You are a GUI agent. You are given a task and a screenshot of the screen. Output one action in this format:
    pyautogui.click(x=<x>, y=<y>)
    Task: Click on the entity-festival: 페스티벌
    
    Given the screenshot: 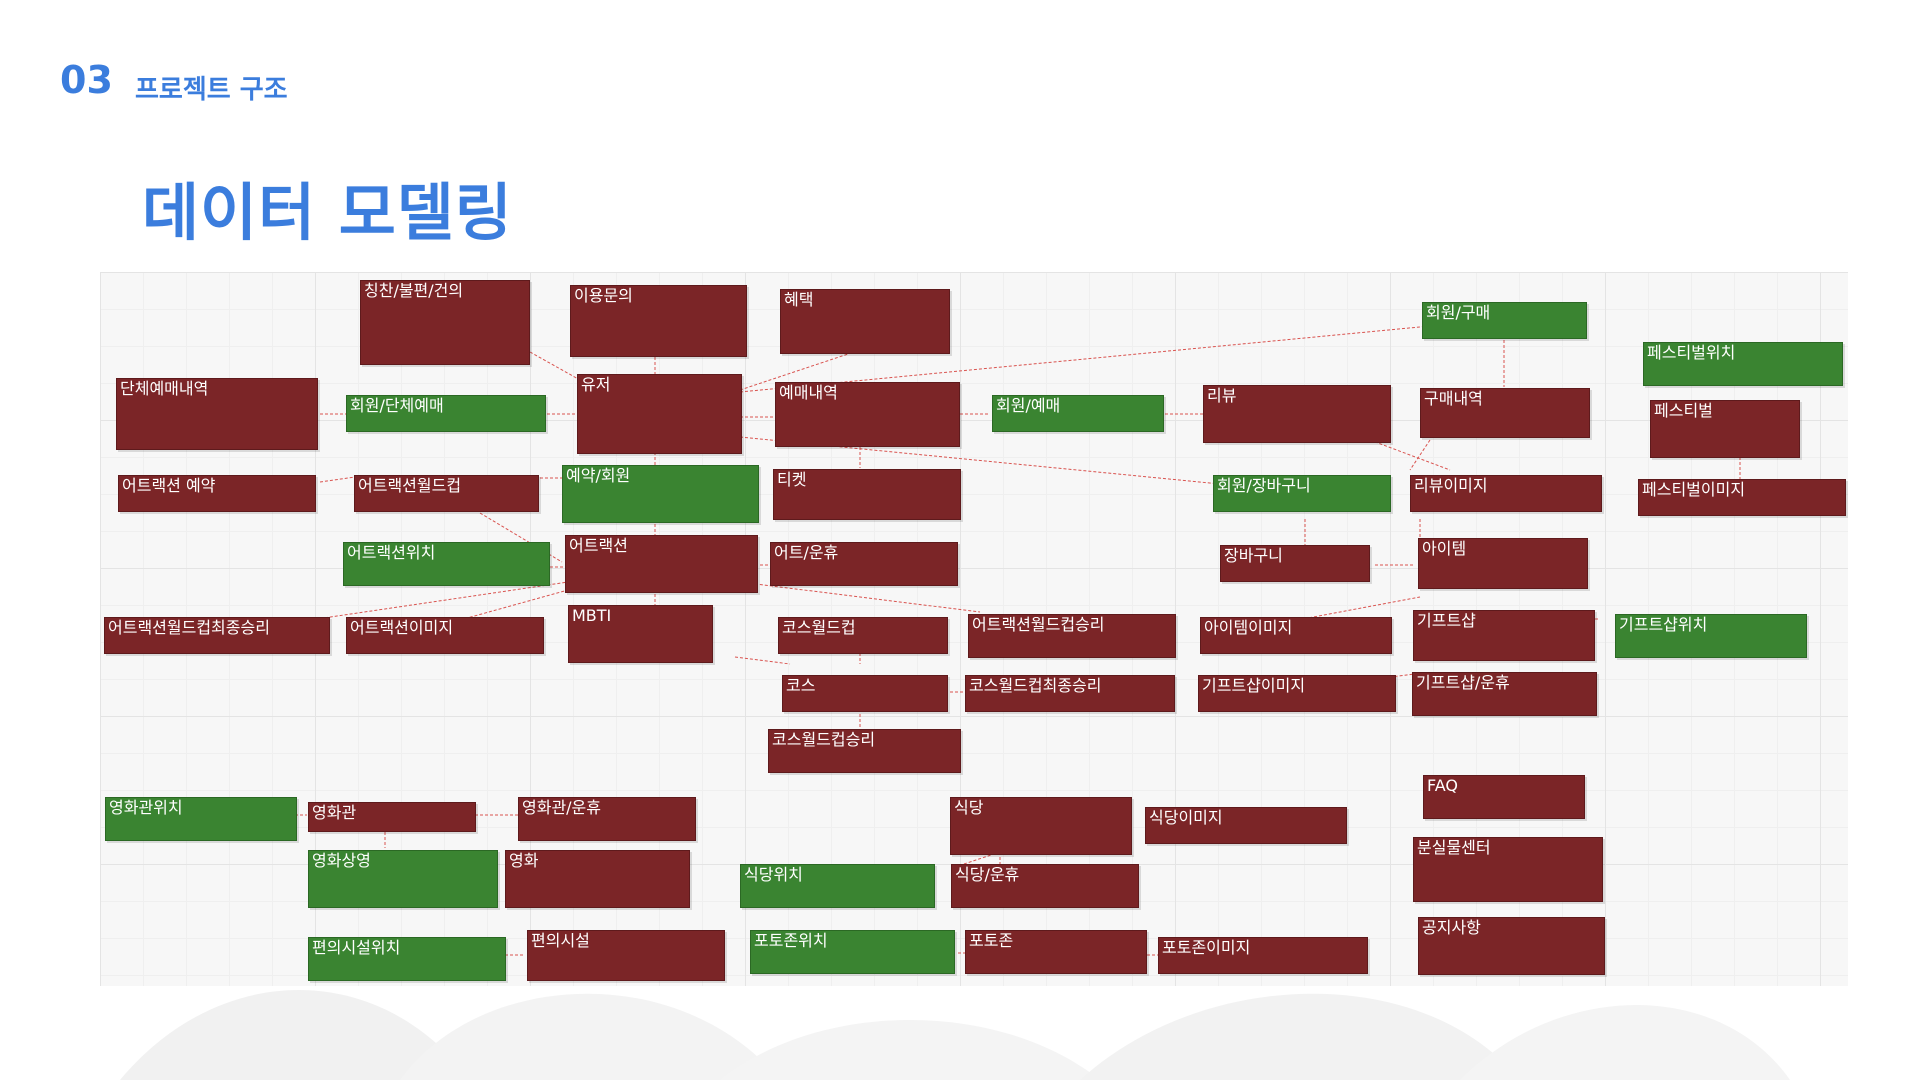 What is the action you would take?
    pyautogui.click(x=1725, y=429)
    